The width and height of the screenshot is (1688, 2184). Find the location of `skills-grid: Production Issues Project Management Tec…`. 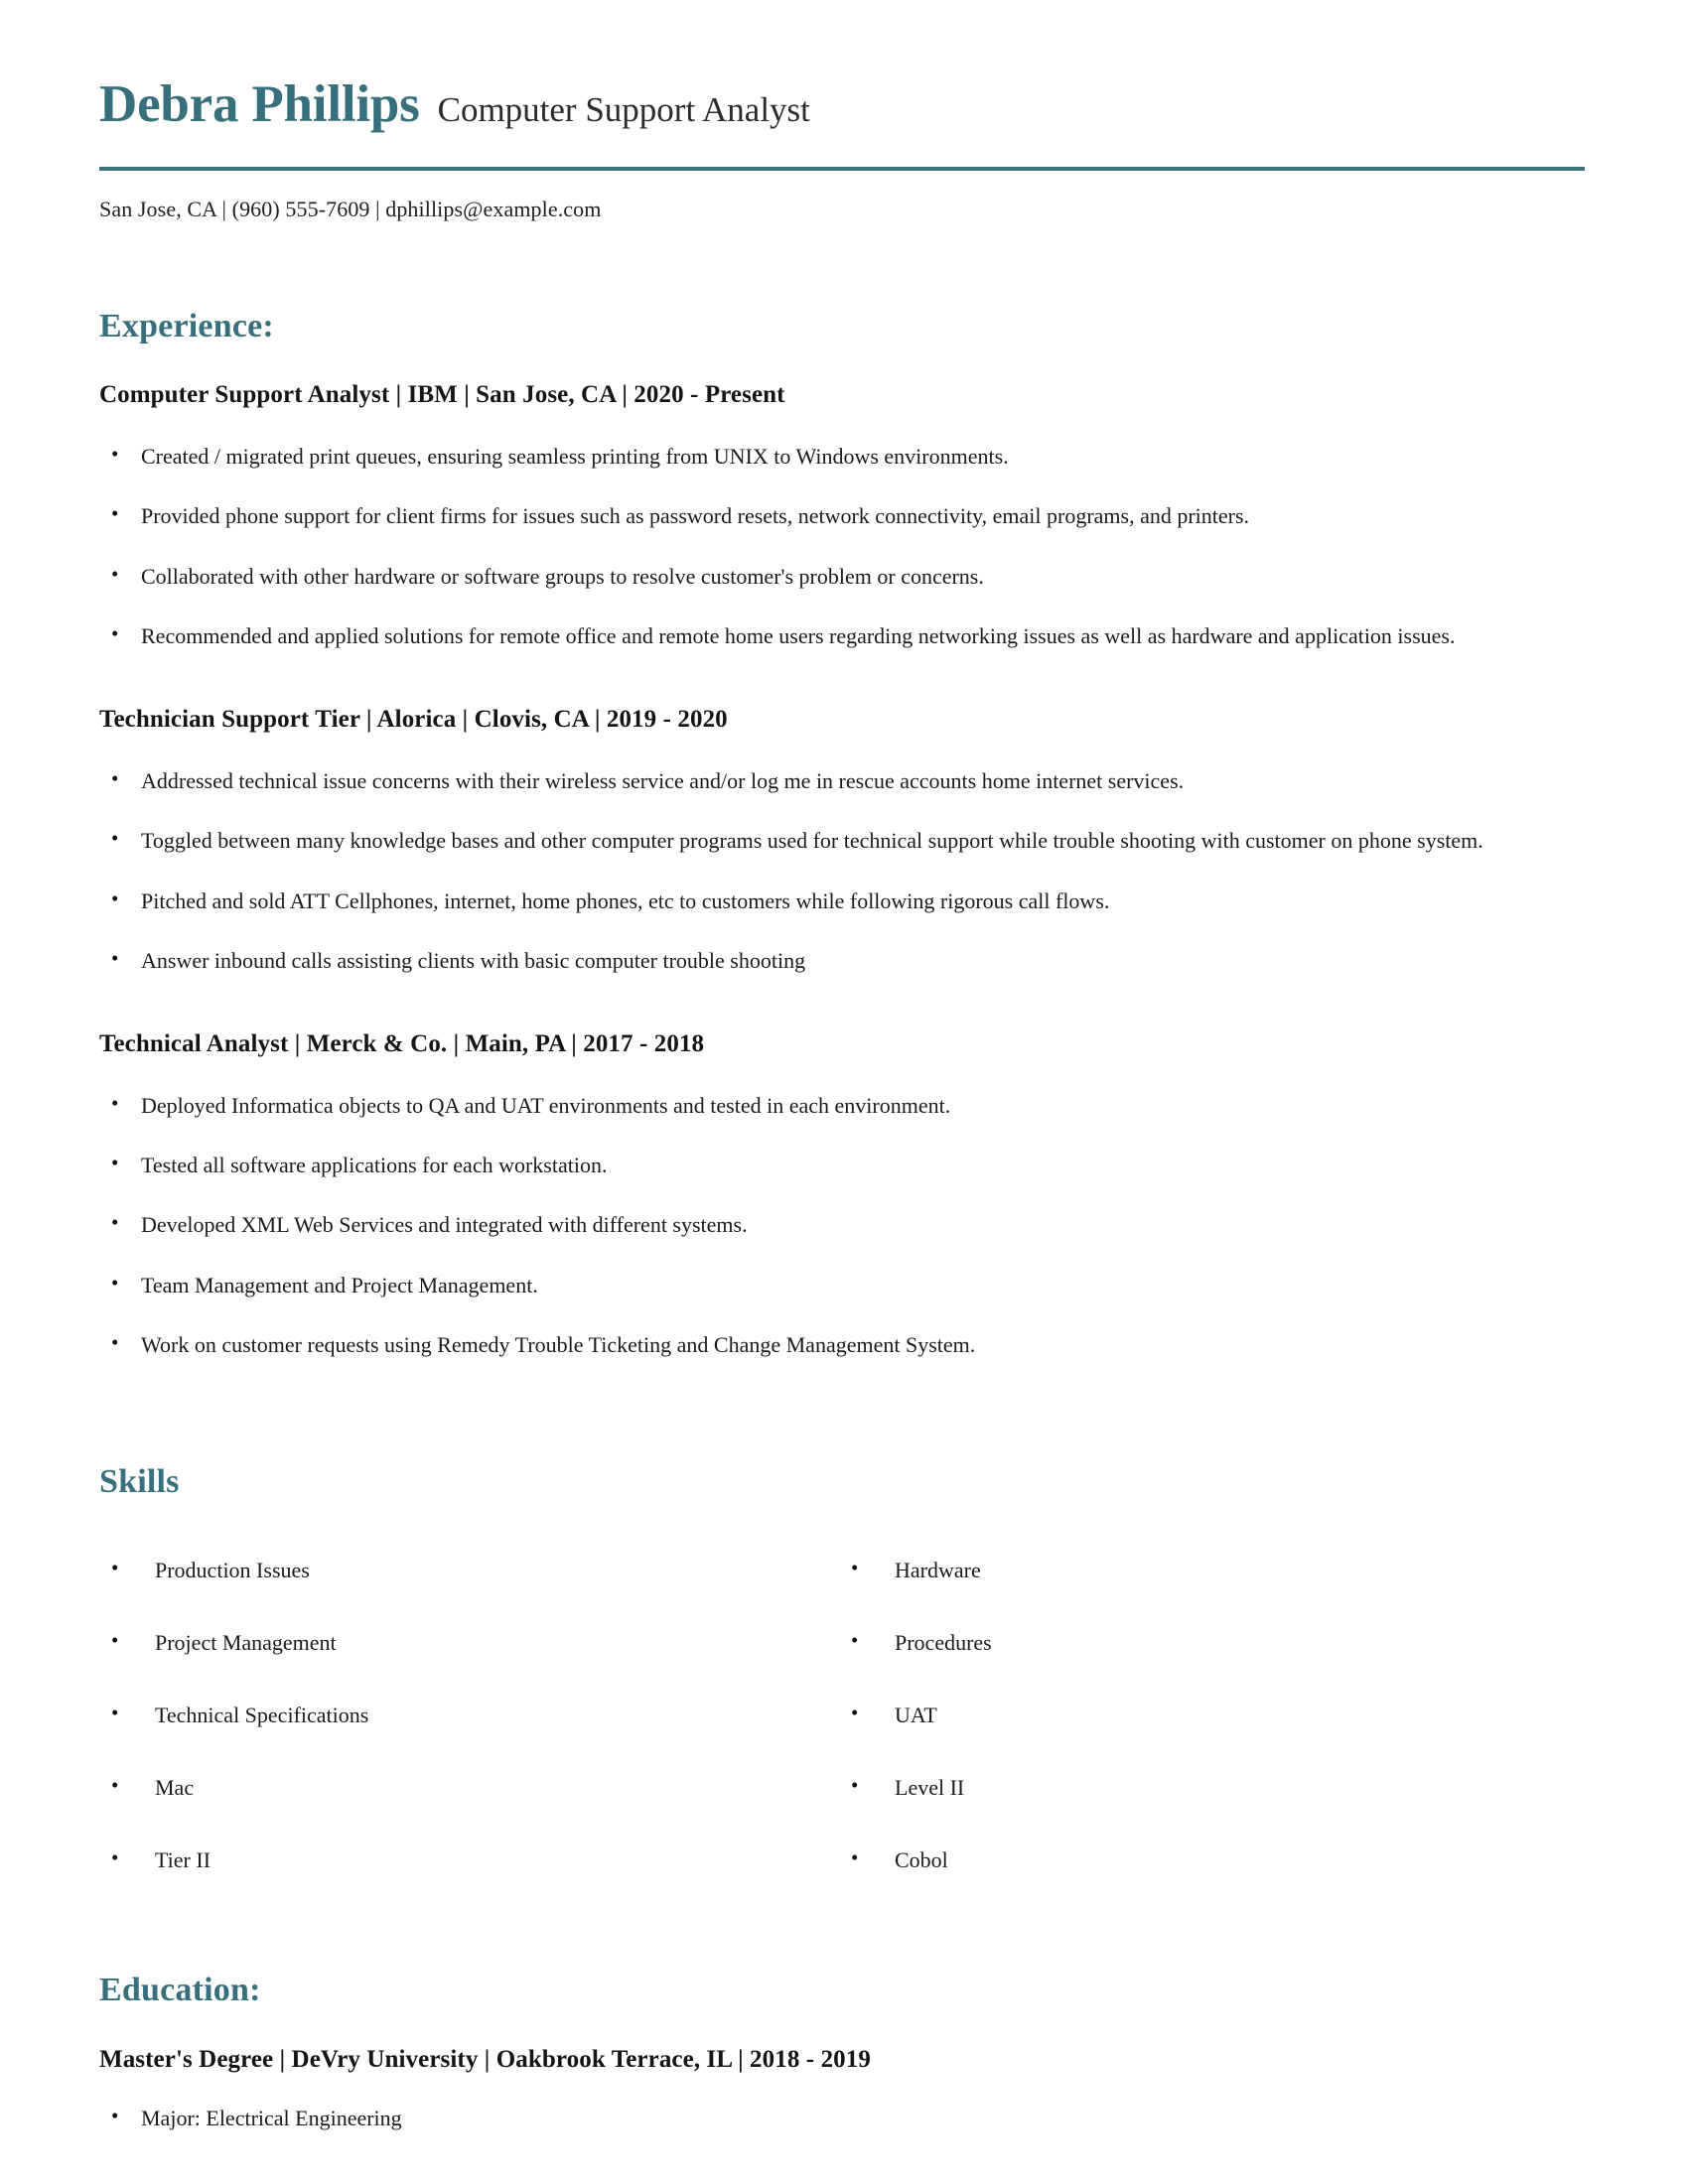

skills-grid: Production Issues Project Management Tec… is located at coordinates (844, 1695).